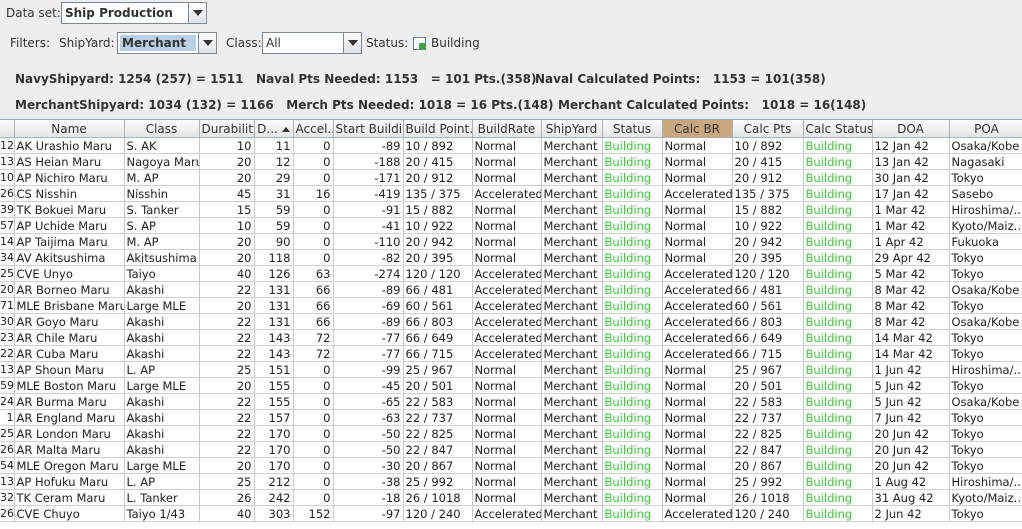 This screenshot has width=1022, height=529. I want to click on cell-poa: Nagasaki, so click(985, 161).